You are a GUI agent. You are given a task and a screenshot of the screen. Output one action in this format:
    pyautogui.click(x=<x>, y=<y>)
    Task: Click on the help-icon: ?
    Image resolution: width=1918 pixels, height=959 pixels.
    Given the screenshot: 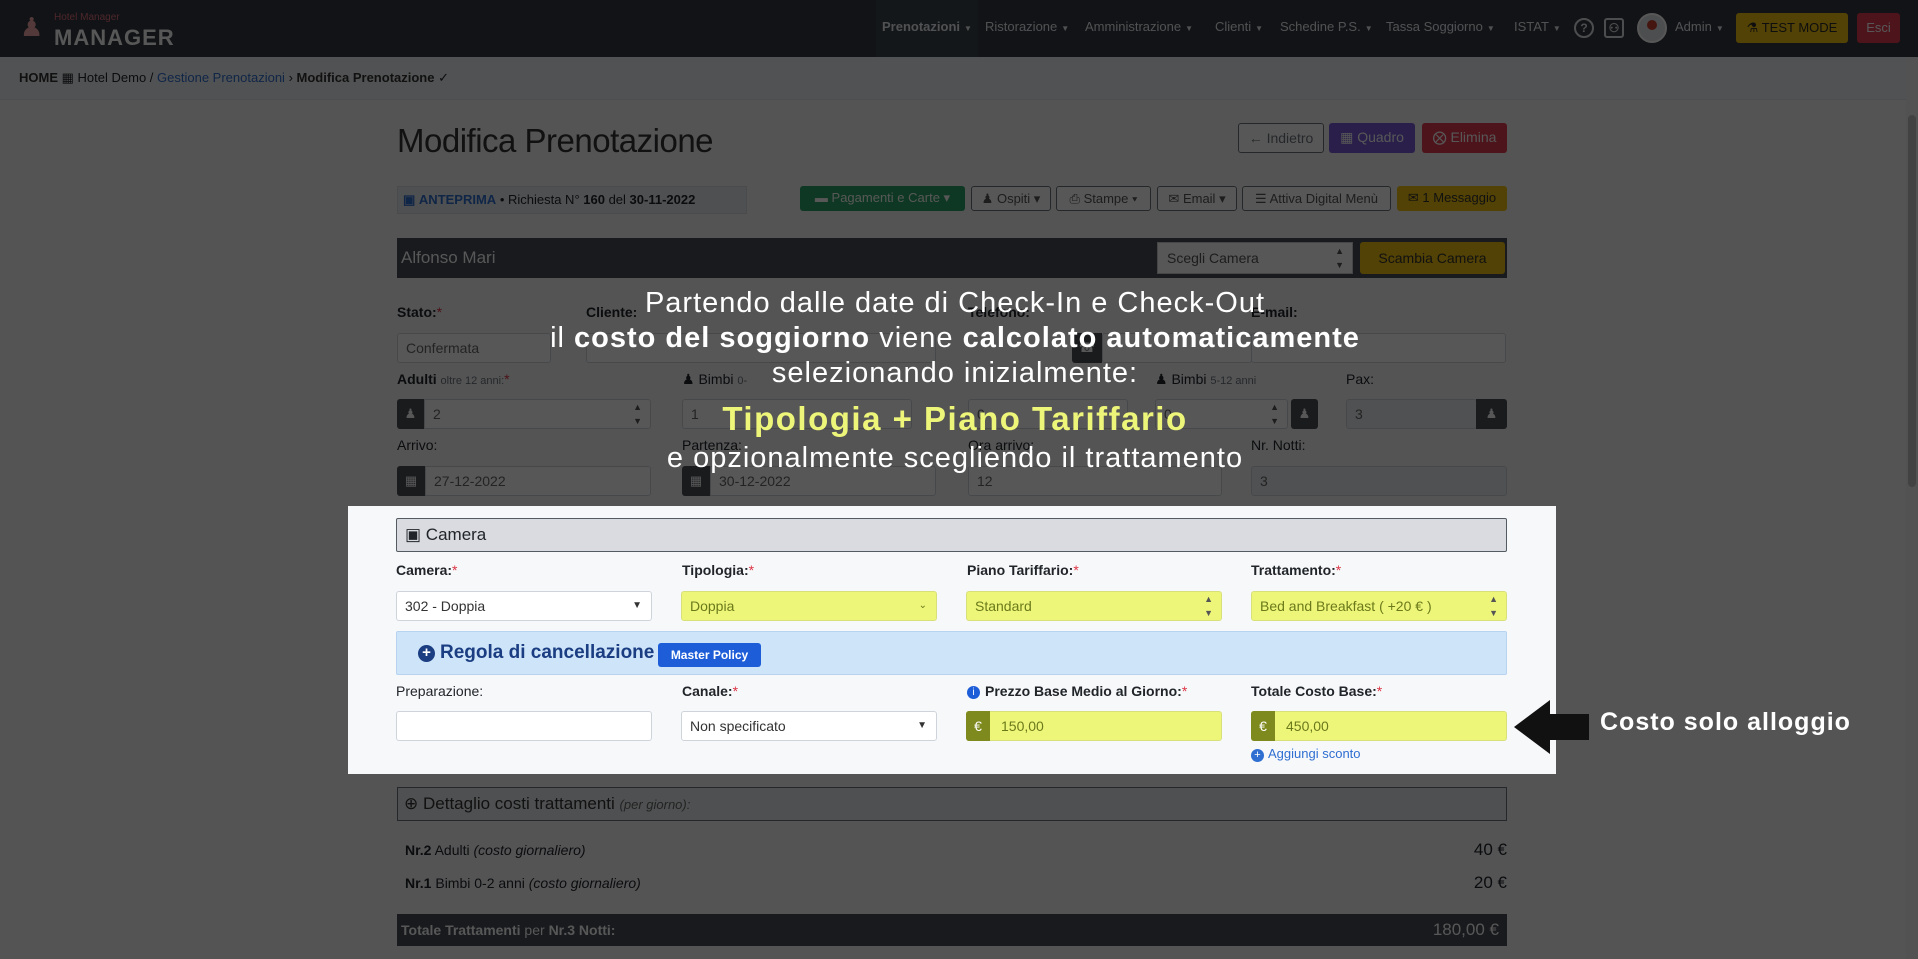 What is the action you would take?
    pyautogui.click(x=1584, y=28)
    